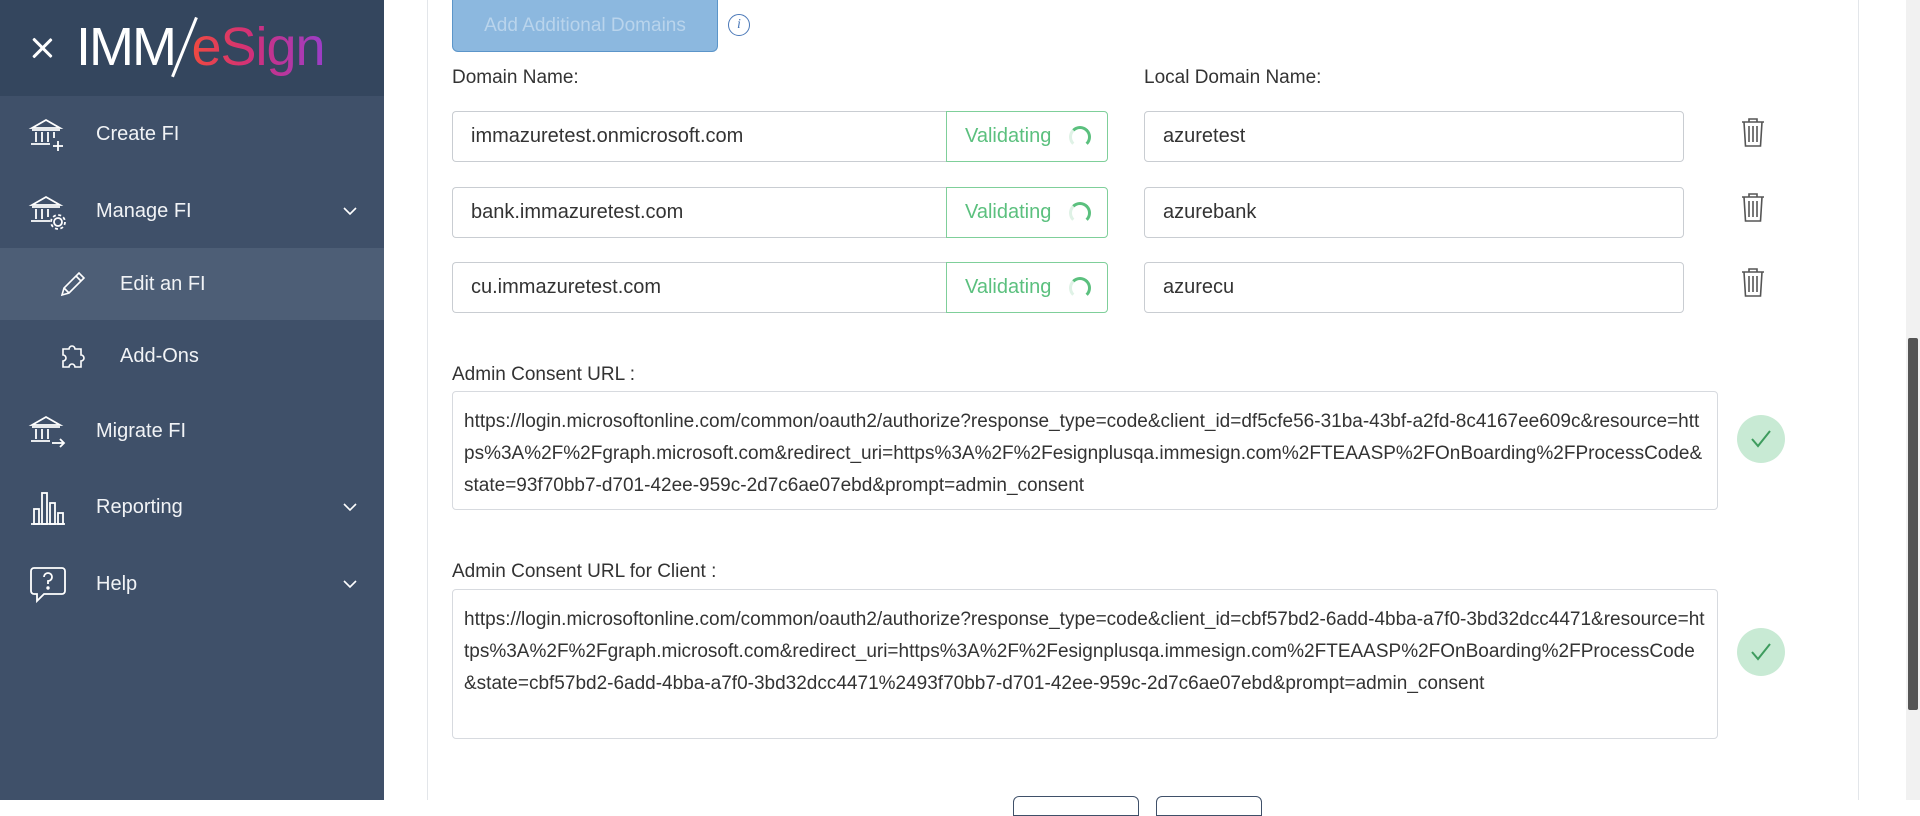 The image size is (1920, 816). I want to click on bank-settings-icon, so click(47, 212).